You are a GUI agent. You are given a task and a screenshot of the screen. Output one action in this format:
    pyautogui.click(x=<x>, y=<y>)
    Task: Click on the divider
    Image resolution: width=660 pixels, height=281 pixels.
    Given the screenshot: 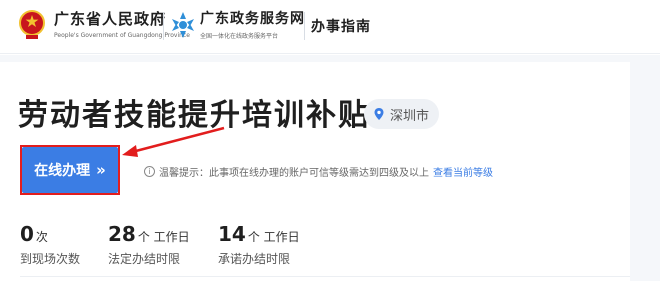 What is the action you would take?
    pyautogui.click(x=325, y=276)
    